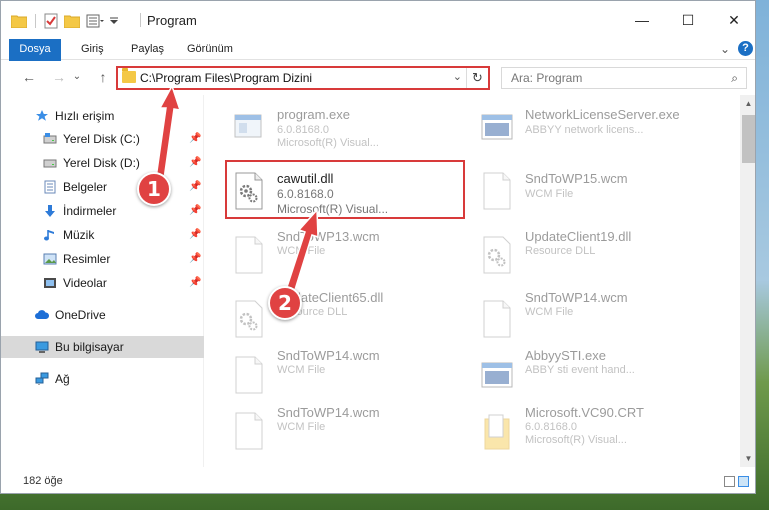 The width and height of the screenshot is (769, 510). Describe the element at coordinates (734, 78) in the screenshot. I see `search-icon: ⌕` at that location.